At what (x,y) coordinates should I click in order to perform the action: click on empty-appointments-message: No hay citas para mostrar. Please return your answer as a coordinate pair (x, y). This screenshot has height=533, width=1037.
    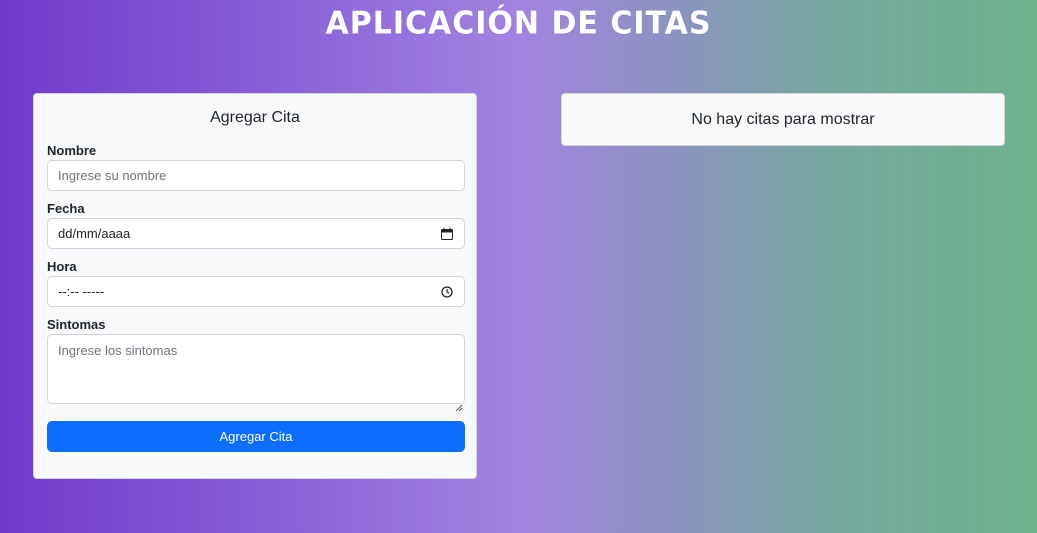
    Looking at the image, I should click on (783, 119).